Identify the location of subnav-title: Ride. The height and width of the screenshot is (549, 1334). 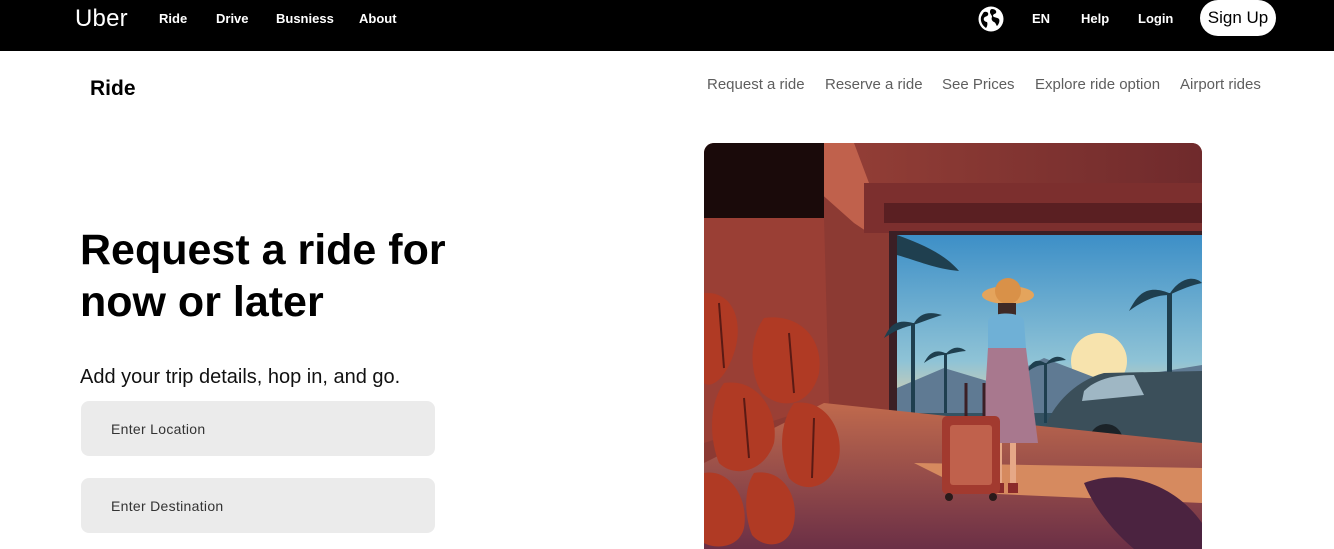
(113, 88).